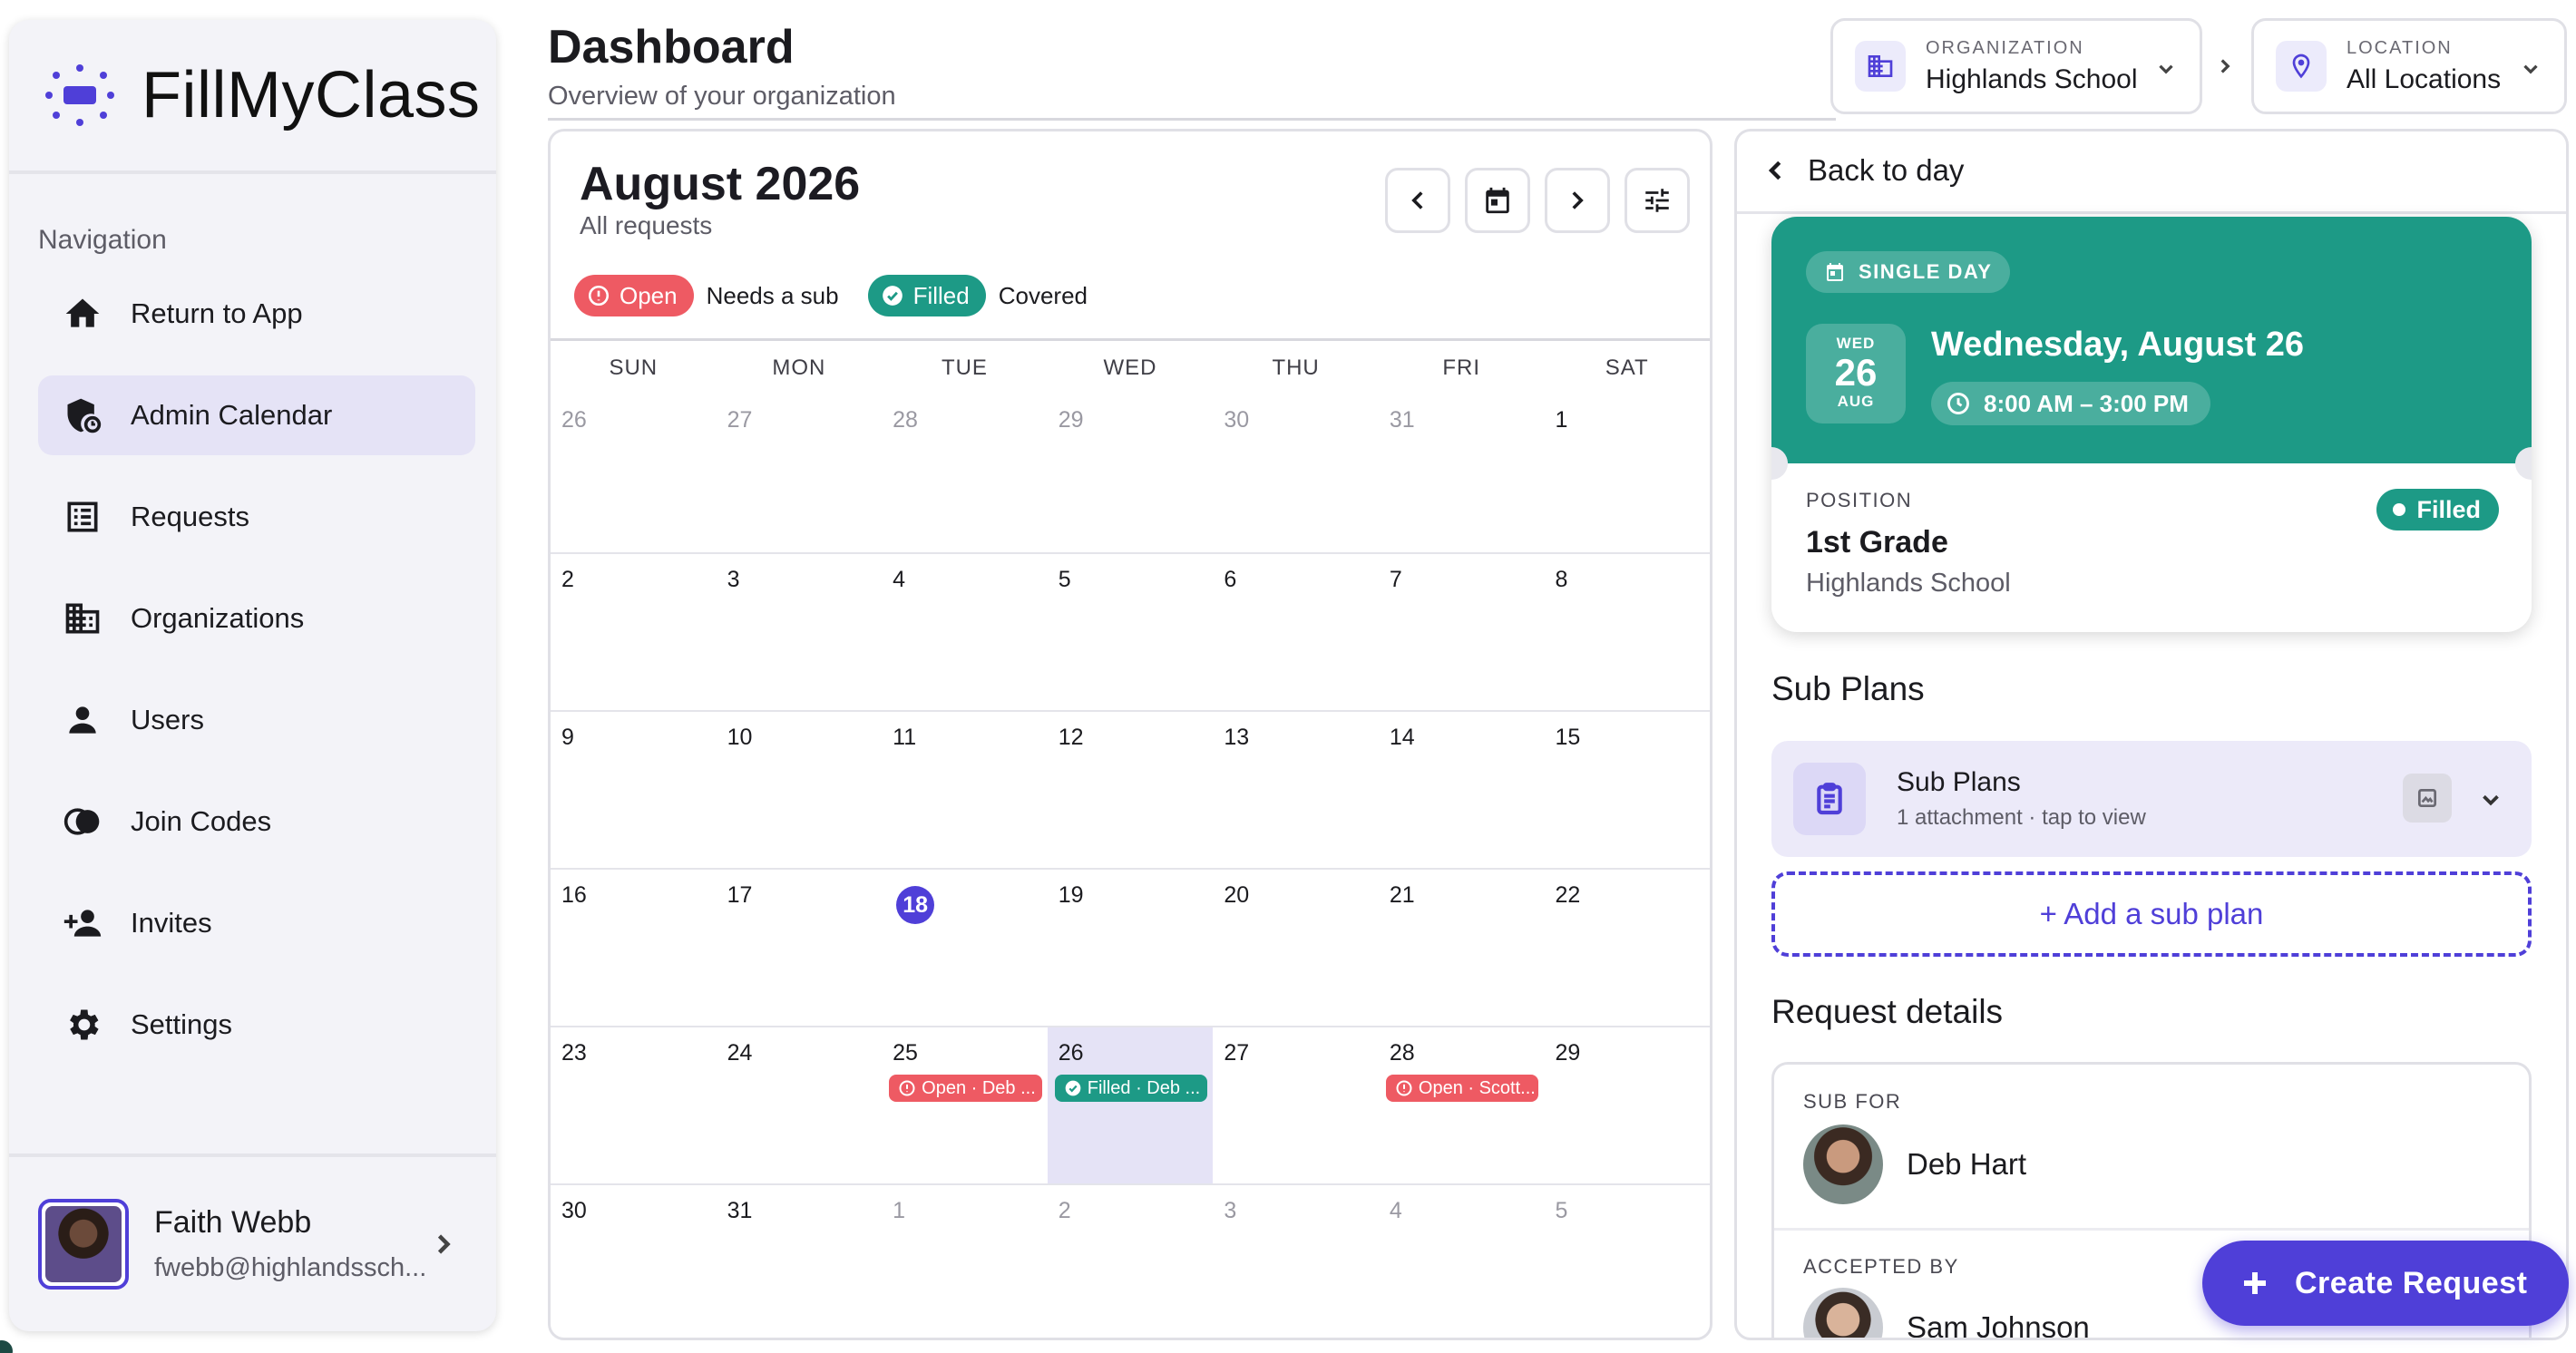 The height and width of the screenshot is (1353, 2576). Describe the element at coordinates (1192, 119) in the screenshot. I see `header-divider` at that location.